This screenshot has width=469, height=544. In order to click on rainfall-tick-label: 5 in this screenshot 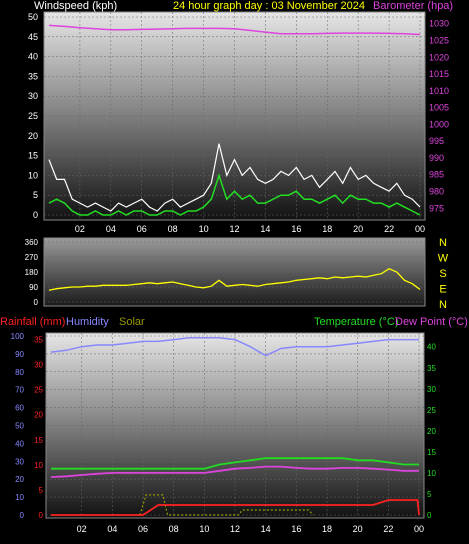, I will do `click(41, 490)`.